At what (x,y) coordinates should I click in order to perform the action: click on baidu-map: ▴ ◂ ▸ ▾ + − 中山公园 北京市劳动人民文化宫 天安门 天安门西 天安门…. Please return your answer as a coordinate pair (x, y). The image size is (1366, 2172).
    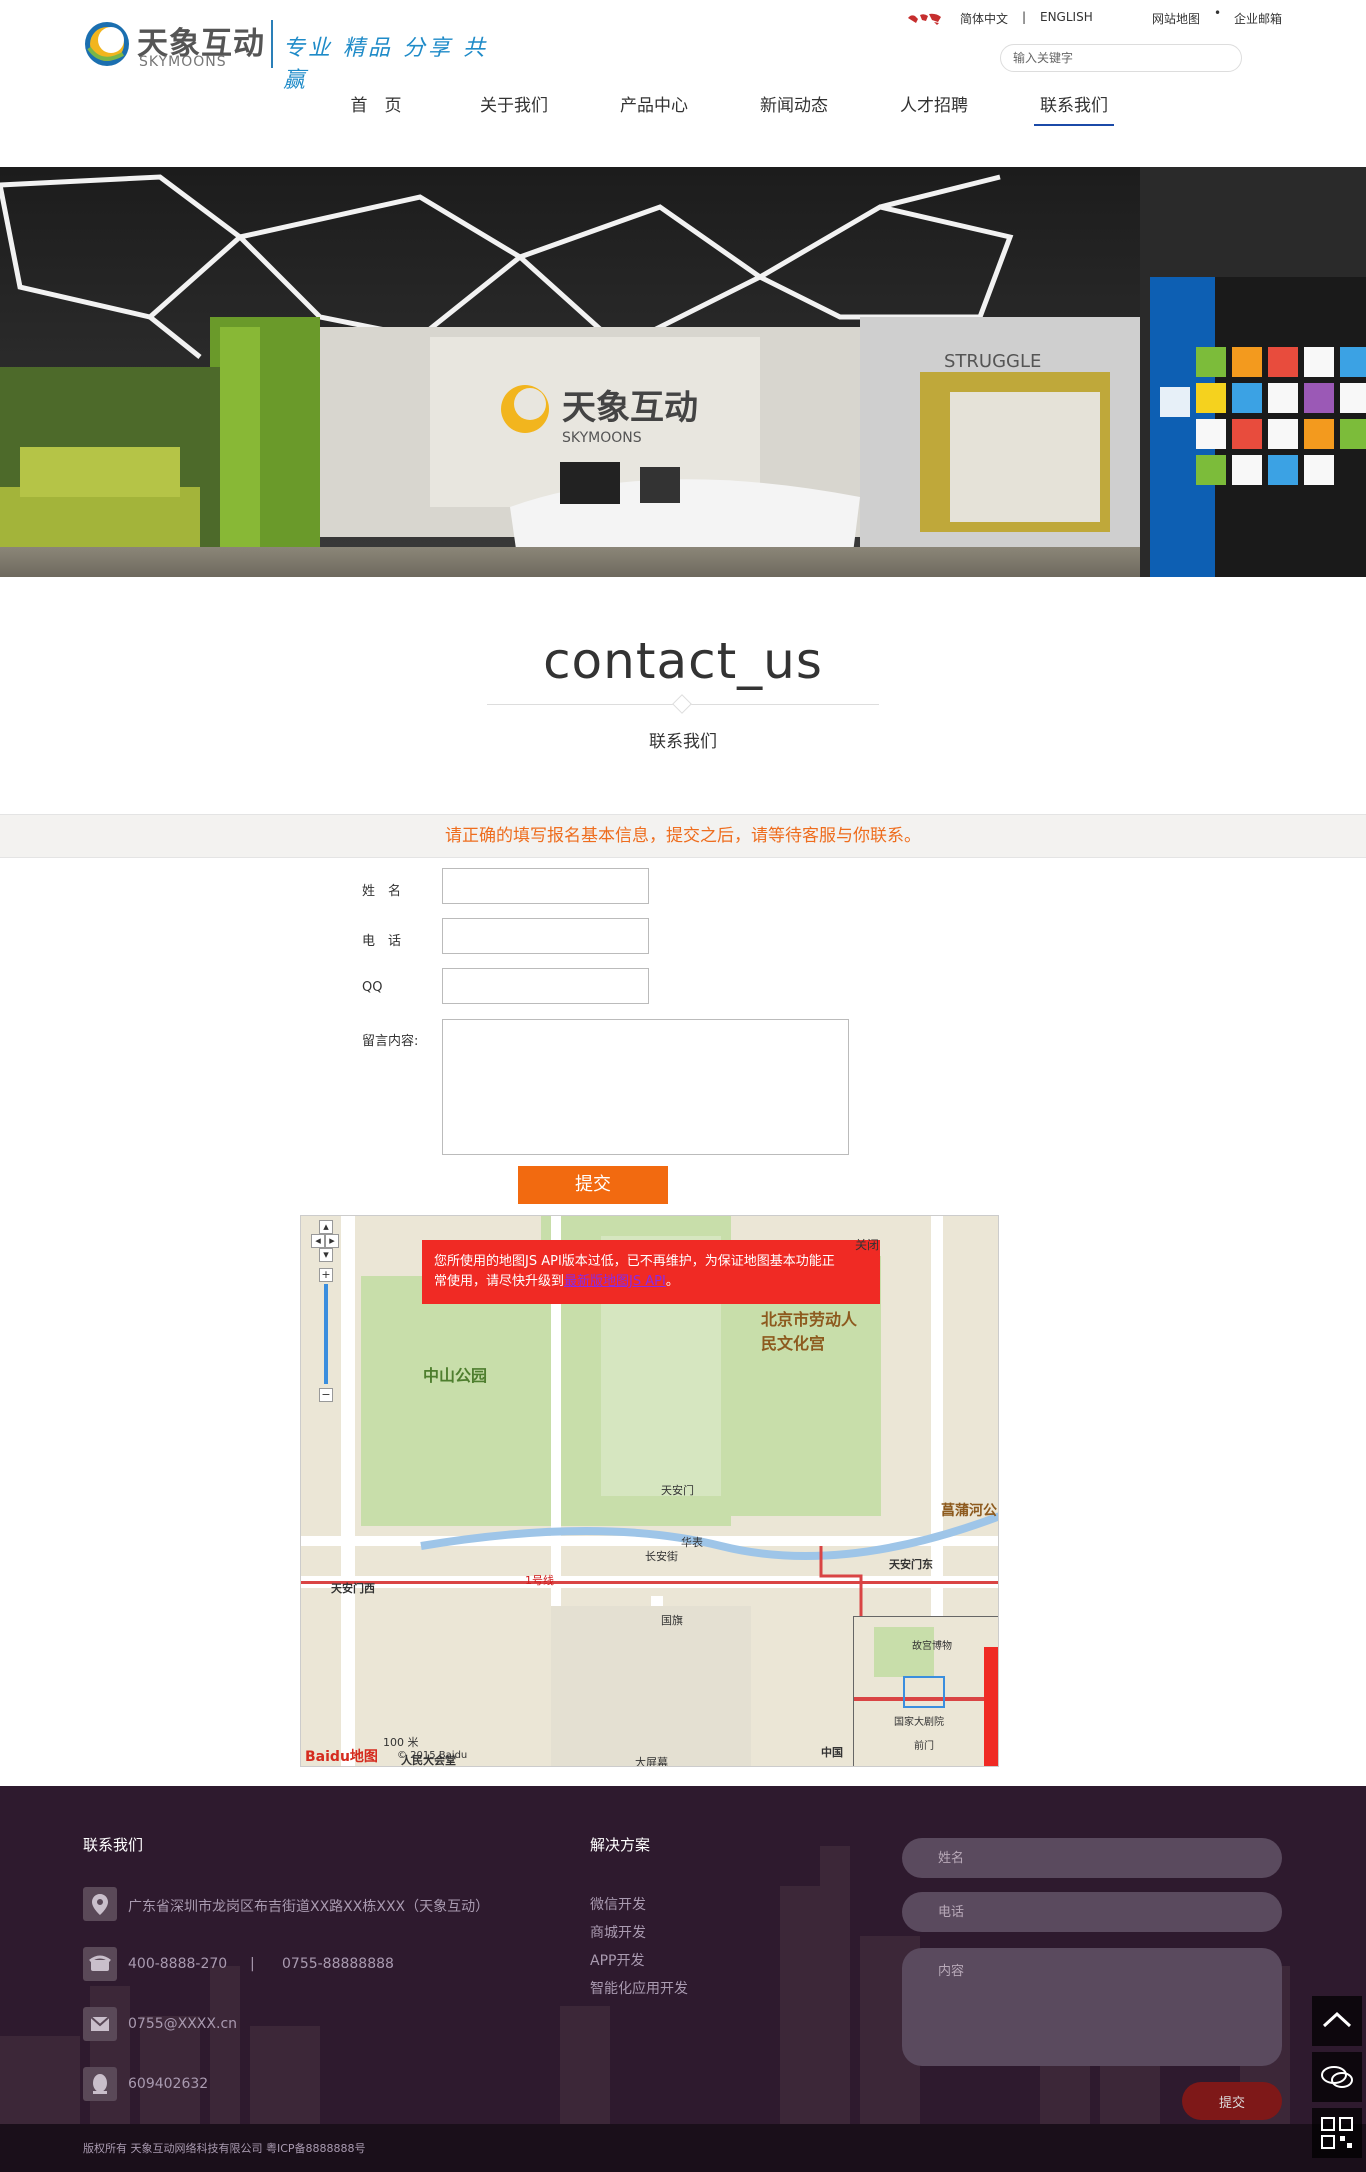
    Looking at the image, I should click on (649, 1491).